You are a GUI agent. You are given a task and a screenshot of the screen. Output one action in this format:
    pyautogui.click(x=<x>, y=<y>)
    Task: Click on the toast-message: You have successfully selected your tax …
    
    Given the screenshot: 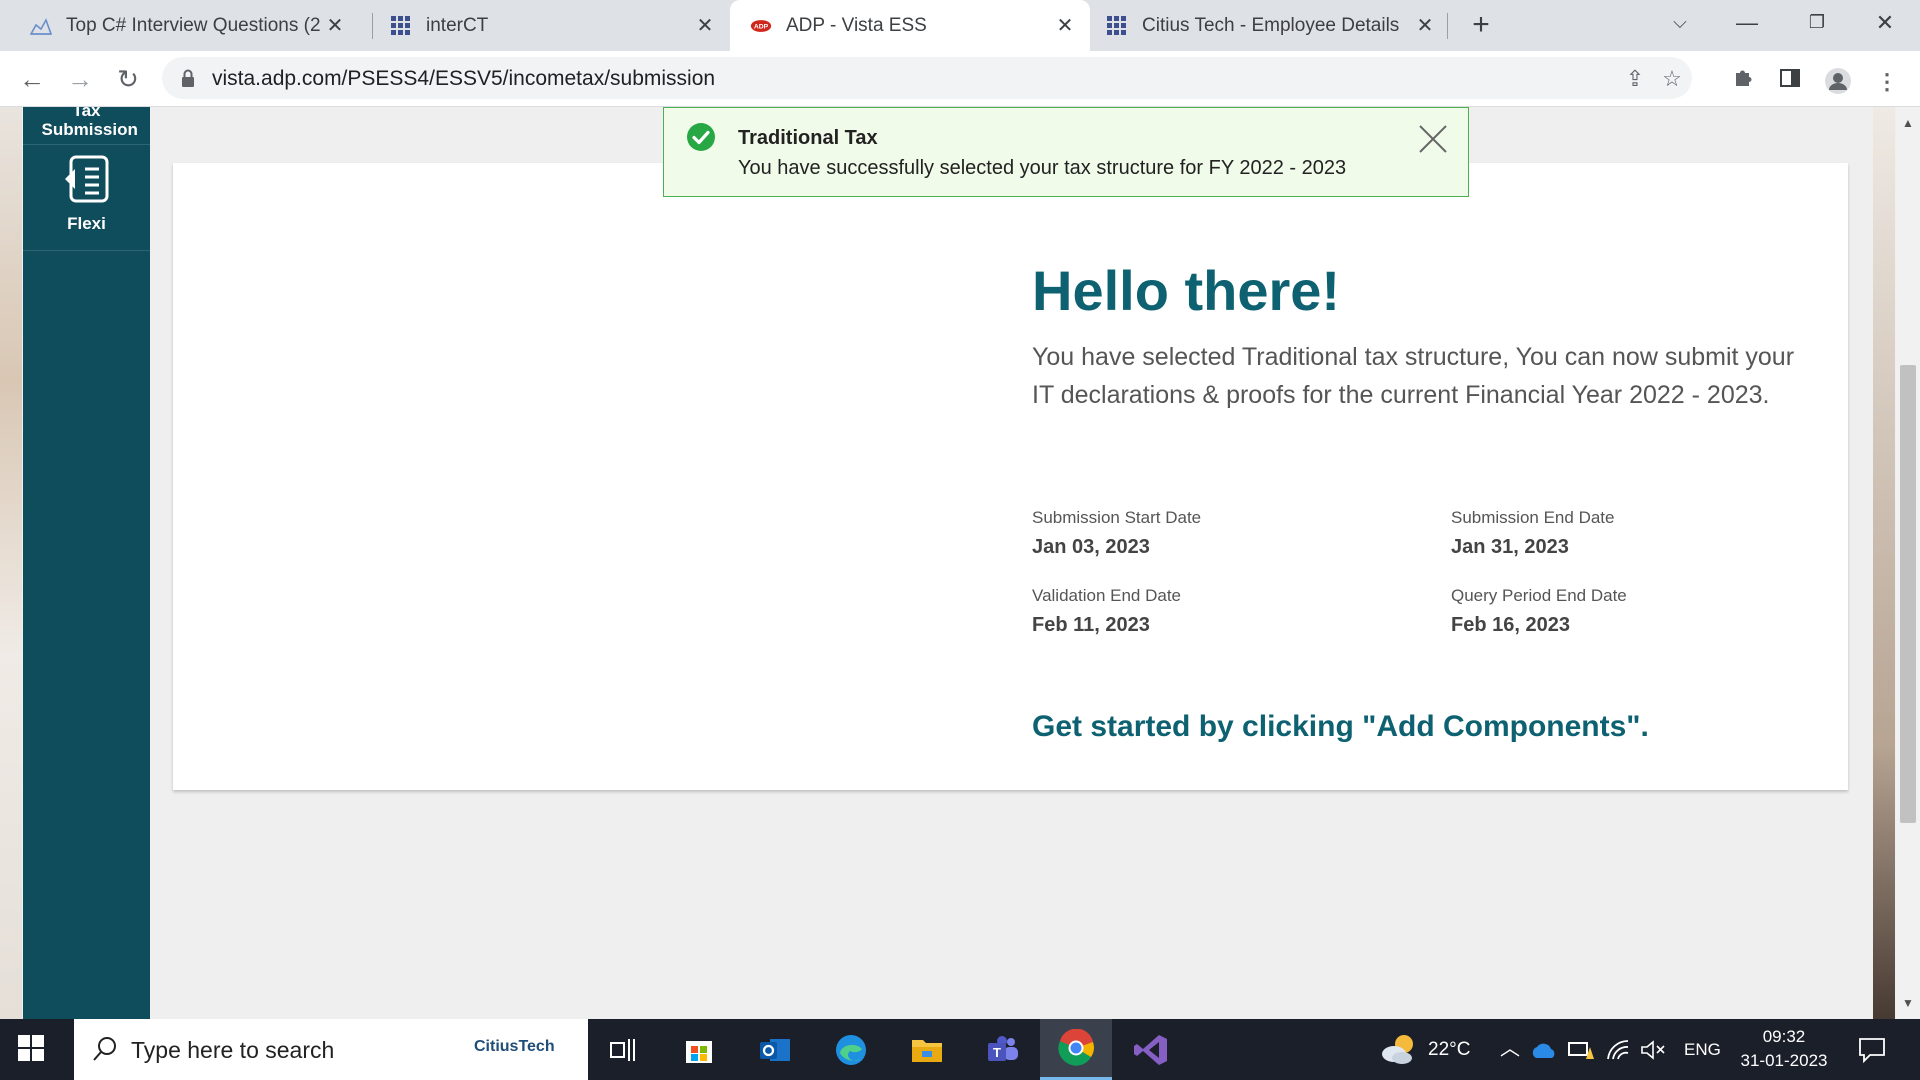 What is the action you would take?
    pyautogui.click(x=1042, y=168)
    